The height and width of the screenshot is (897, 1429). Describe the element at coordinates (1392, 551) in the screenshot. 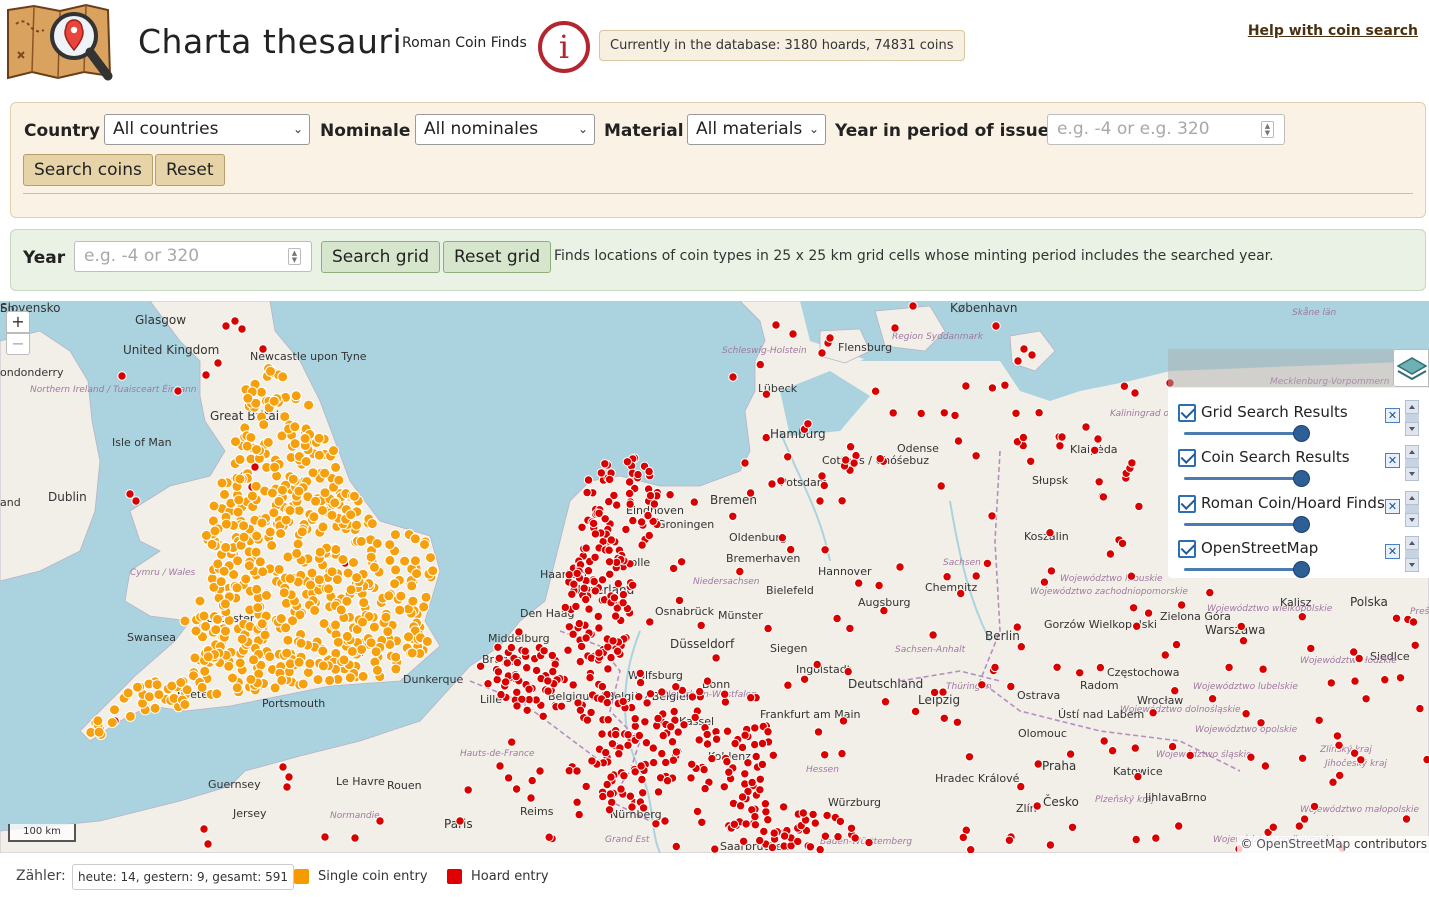

I see `remove-layer-icon: ✕` at that location.